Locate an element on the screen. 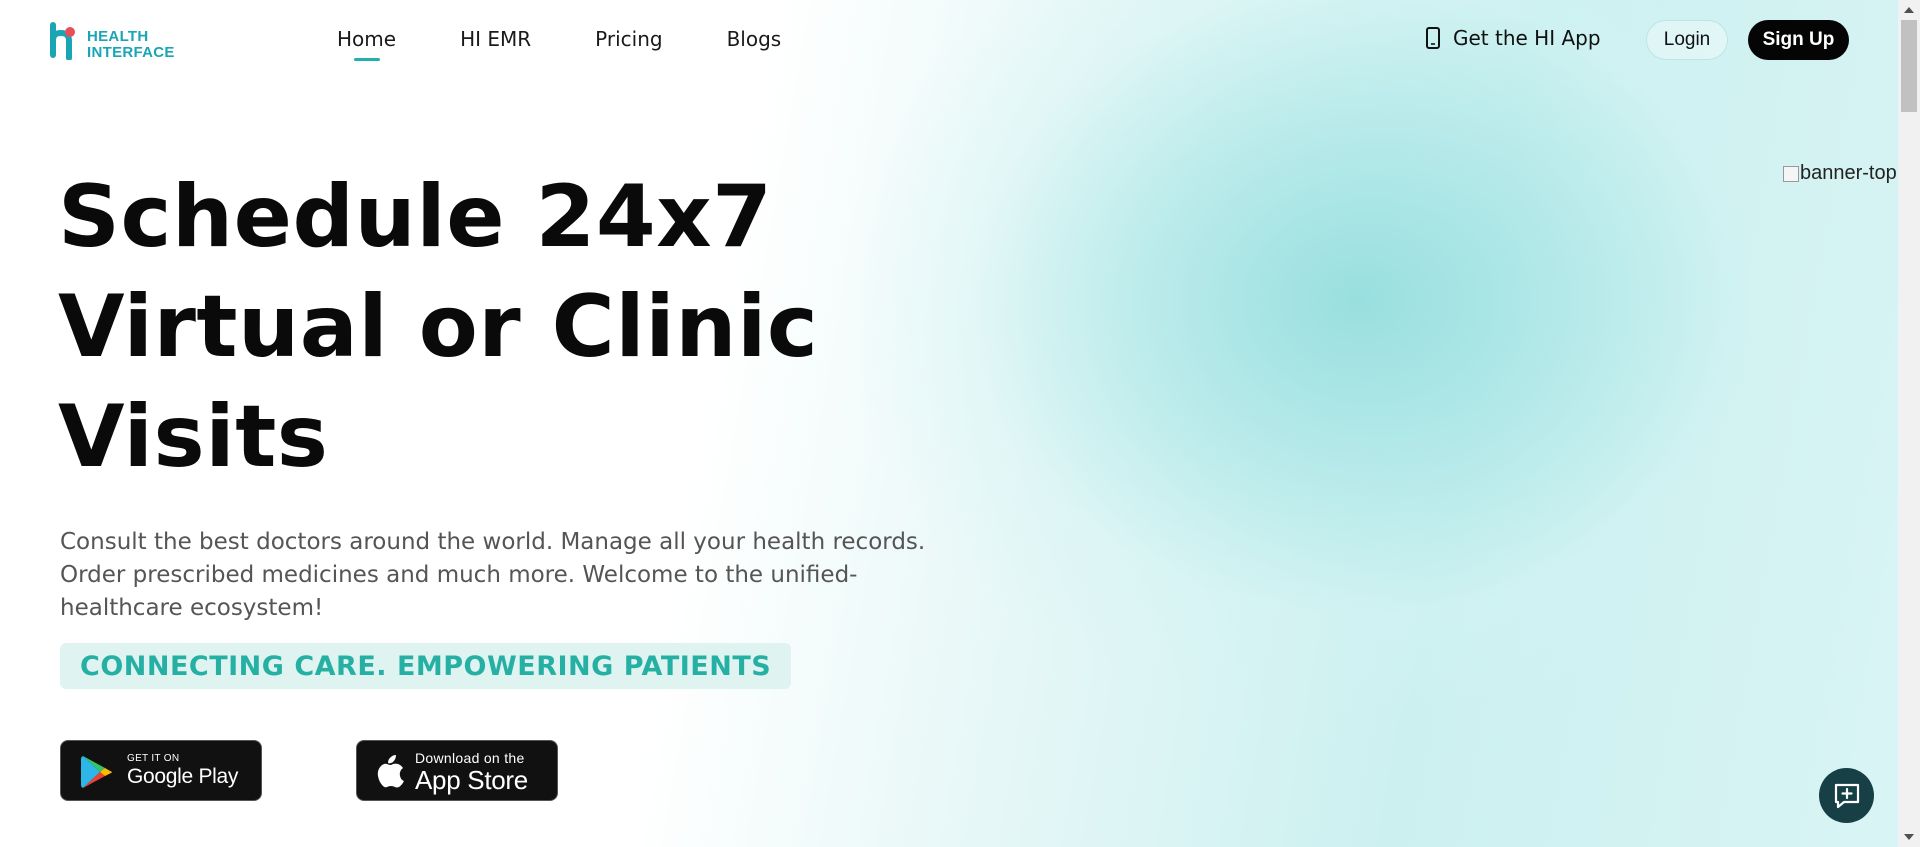 This screenshot has height=847, width=1920. google-play-big-text: Google Play is located at coordinates (183, 776).